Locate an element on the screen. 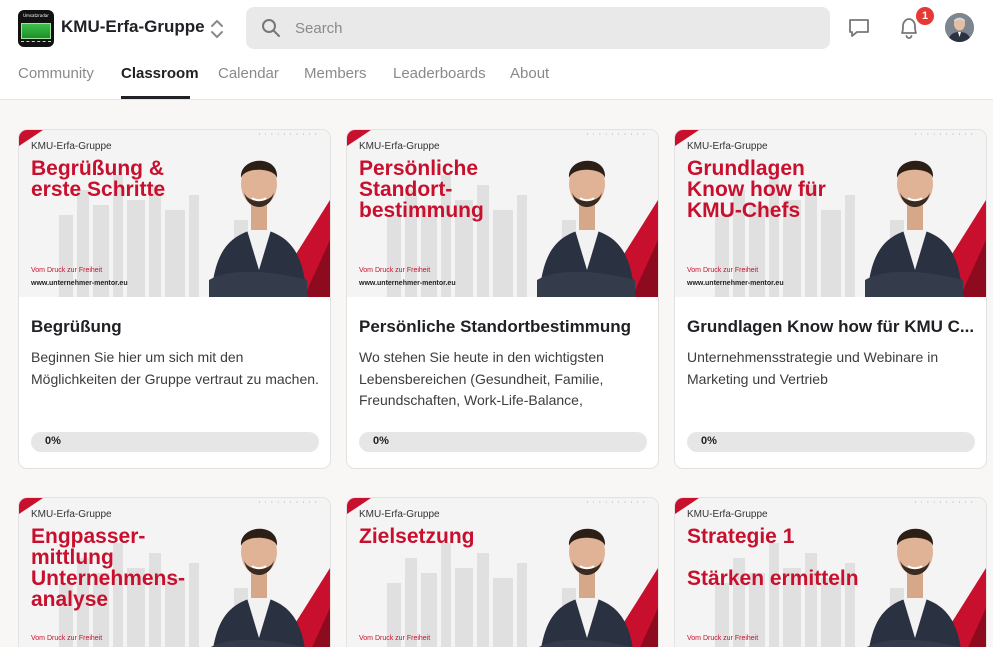 This screenshot has width=993, height=647. cover-headline-line: Strategie 1 is located at coordinates (741, 536).